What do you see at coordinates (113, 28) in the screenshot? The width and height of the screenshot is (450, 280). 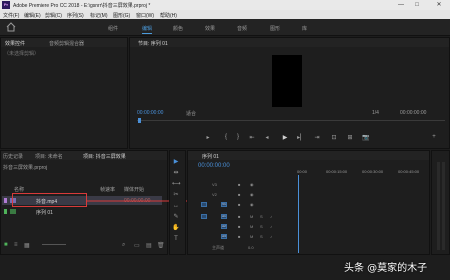 I see `workspace-assembly: 组件` at bounding box center [113, 28].